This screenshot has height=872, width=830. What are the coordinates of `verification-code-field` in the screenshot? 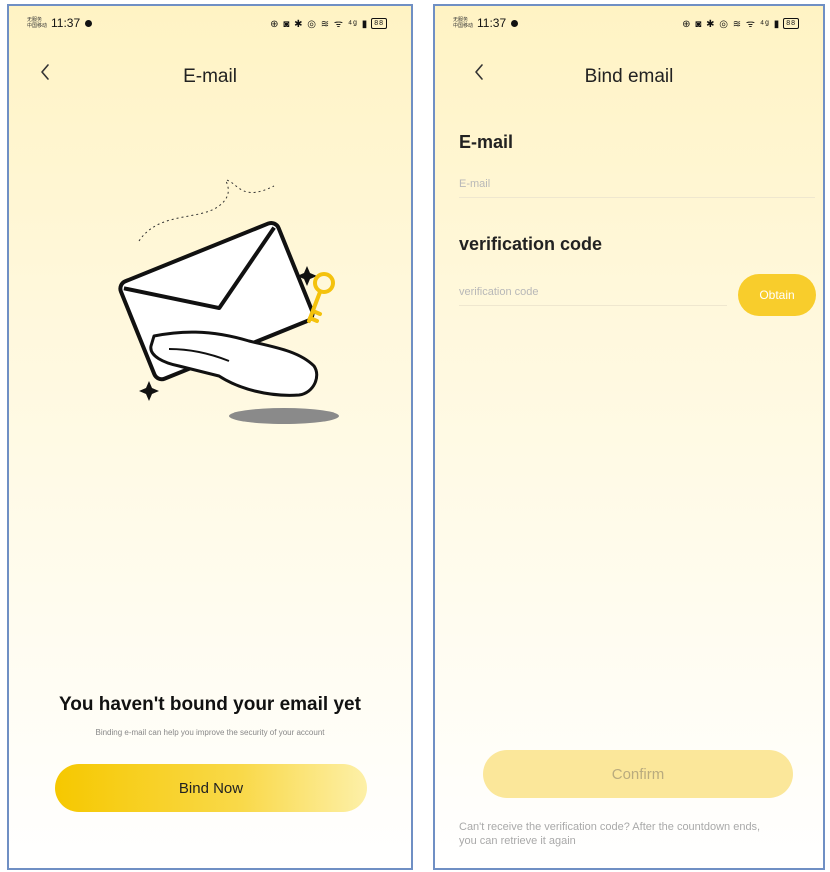 It's located at (593, 292).